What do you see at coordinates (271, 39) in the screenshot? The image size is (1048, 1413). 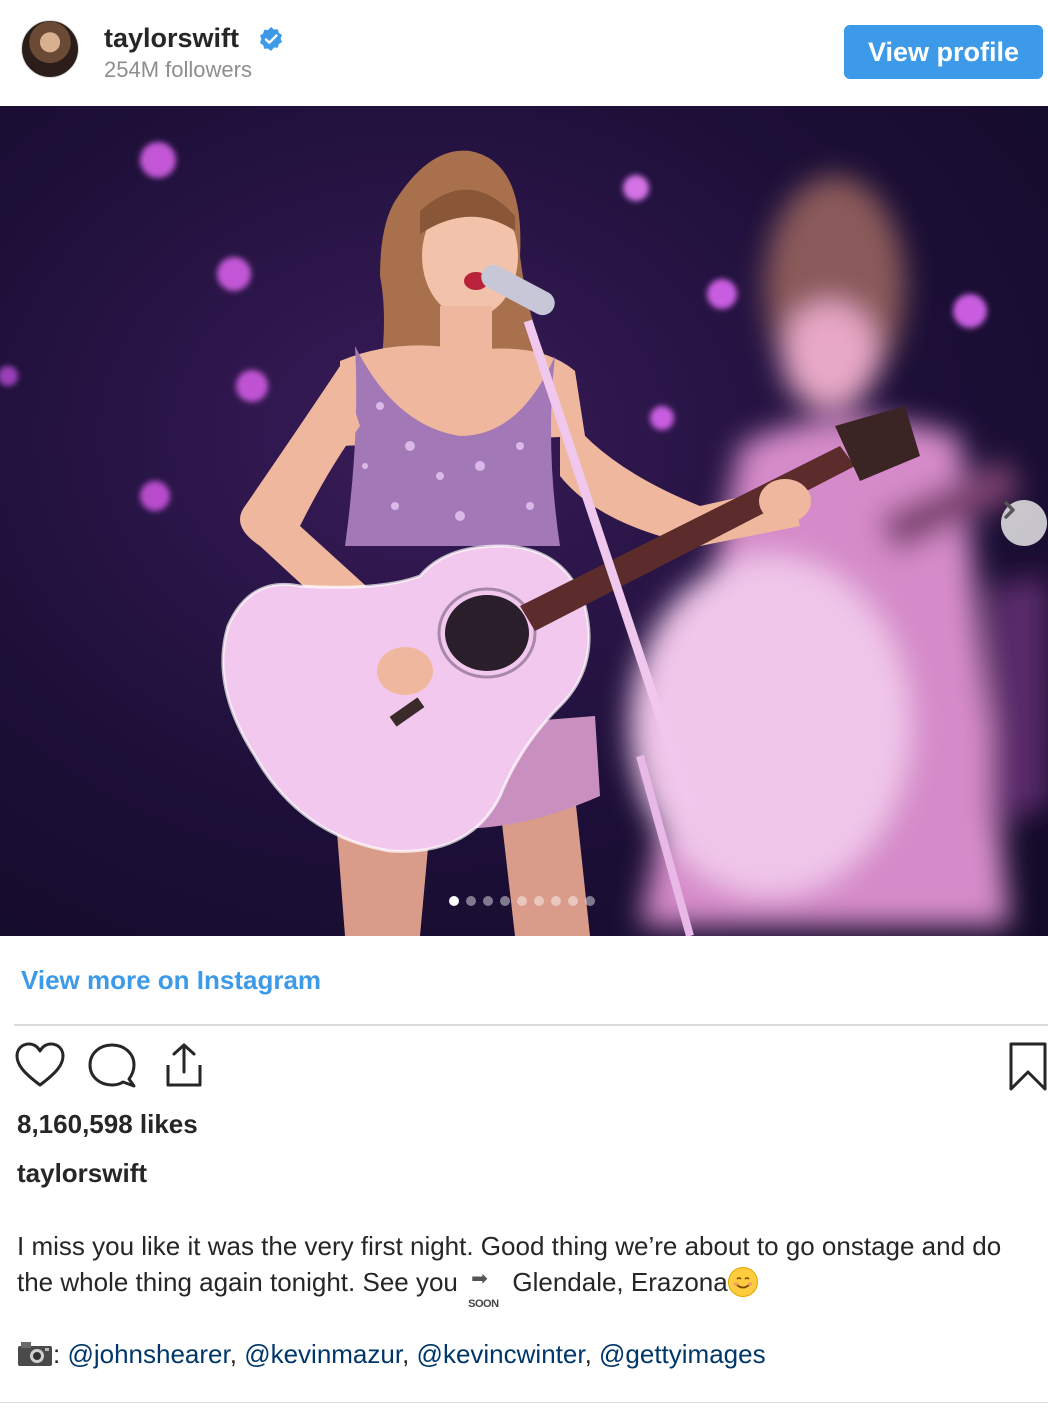 I see `verified-badge-icon` at bounding box center [271, 39].